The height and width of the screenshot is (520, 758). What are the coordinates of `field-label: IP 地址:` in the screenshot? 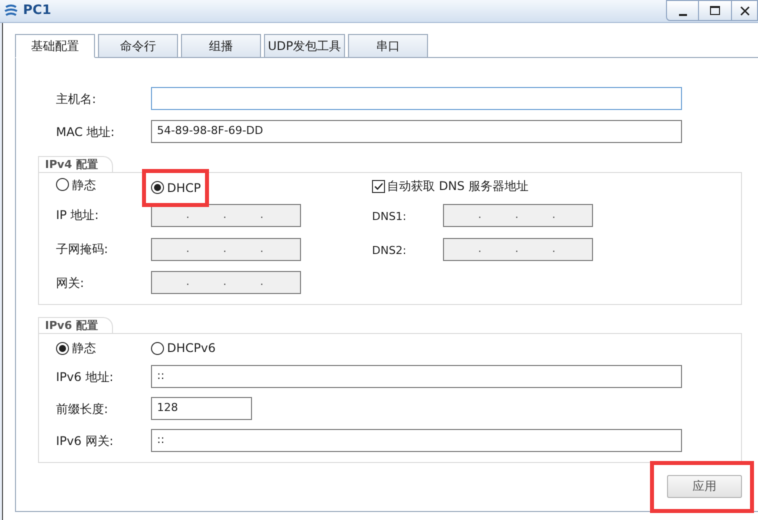 It's located at (78, 215).